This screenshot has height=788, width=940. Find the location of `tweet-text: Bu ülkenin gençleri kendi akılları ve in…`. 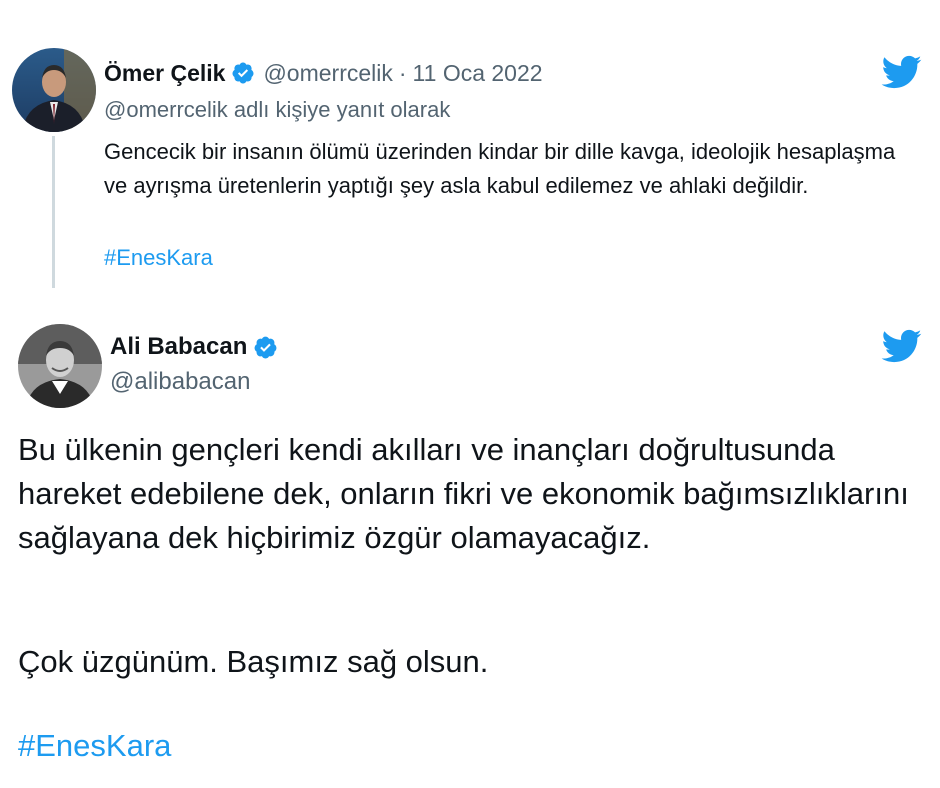

tweet-text: Bu ülkenin gençleri kendi akılları ve in… is located at coordinates (463, 493).